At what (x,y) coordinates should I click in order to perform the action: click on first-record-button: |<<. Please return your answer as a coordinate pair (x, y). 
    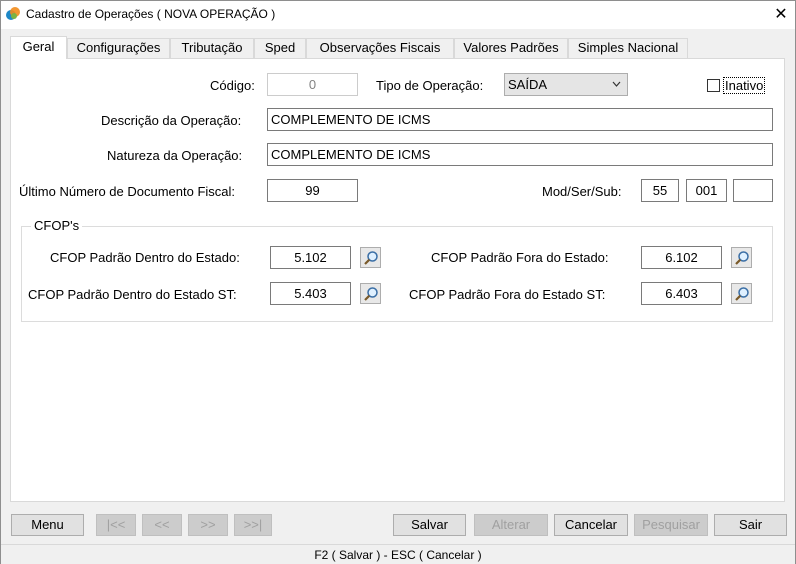
    Looking at the image, I should click on (116, 525).